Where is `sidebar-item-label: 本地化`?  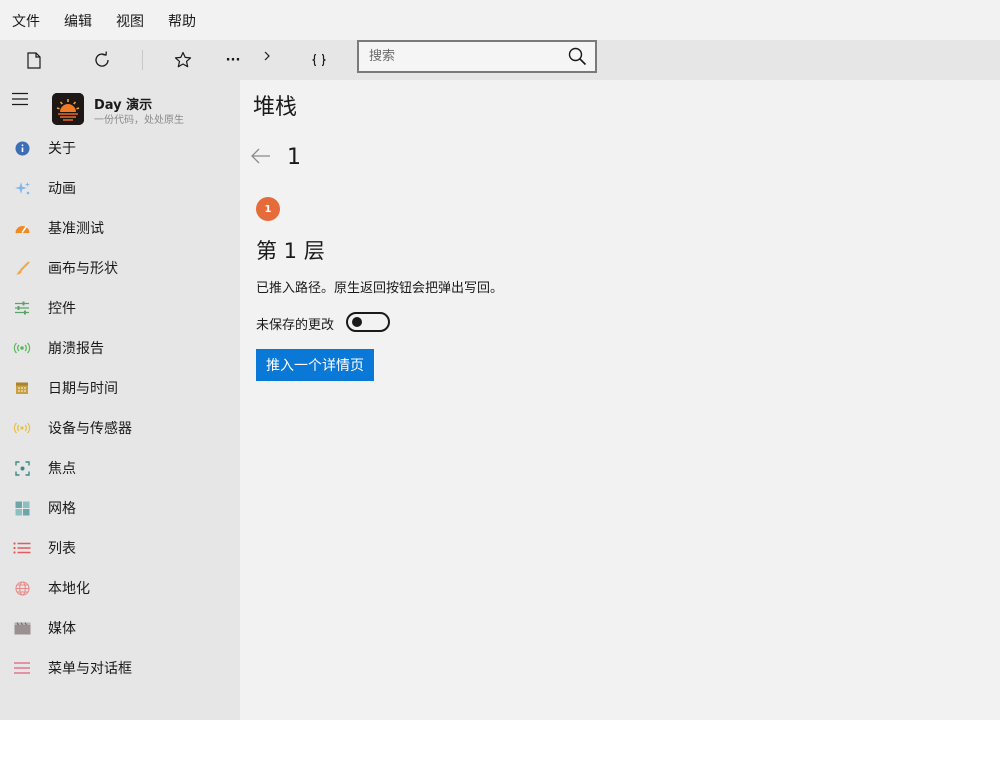
sidebar-item-label: 本地化 is located at coordinates (69, 589).